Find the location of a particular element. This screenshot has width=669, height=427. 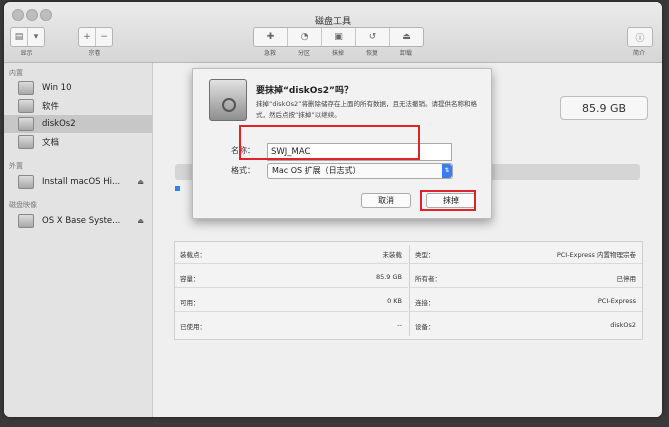

info-label: 简介 is located at coordinates (638, 53).